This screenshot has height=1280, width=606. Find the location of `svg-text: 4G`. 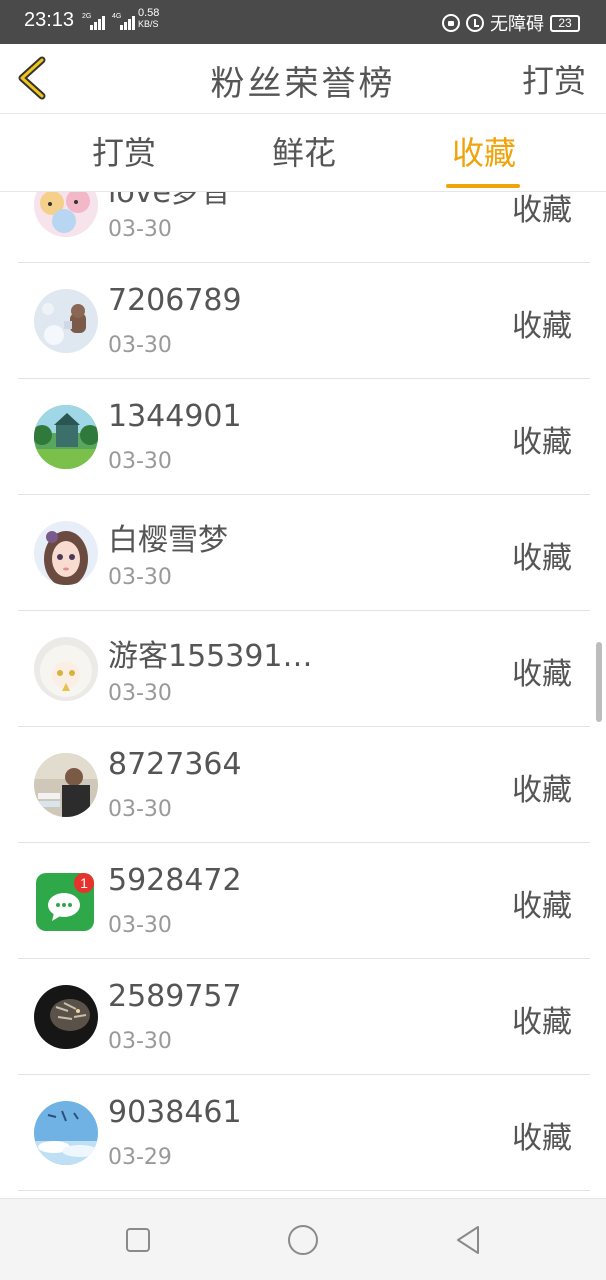

svg-text: 4G is located at coordinates (116, 16).